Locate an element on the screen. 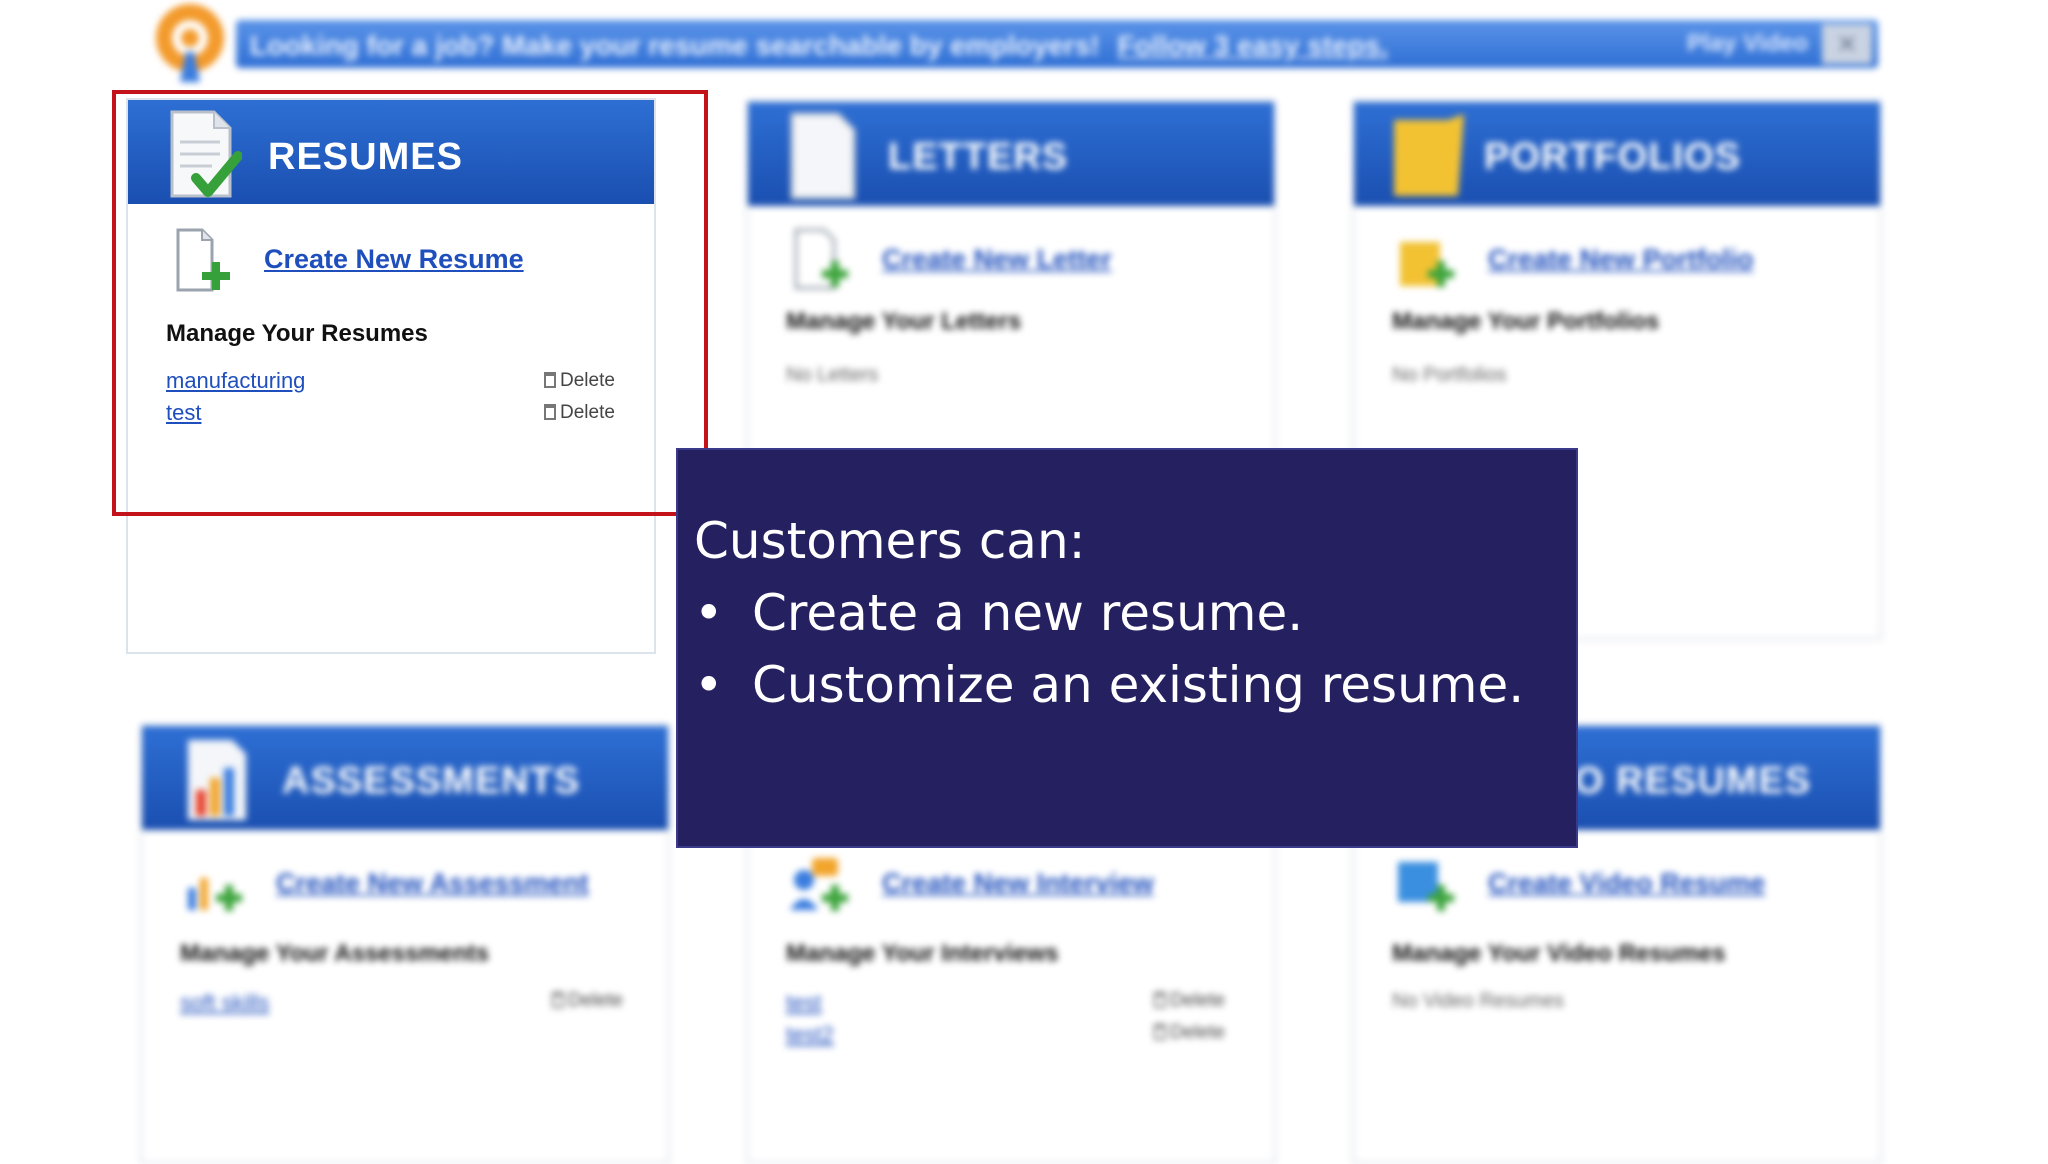 The image size is (2048, 1164). manage-interviews-heading: Manage Your Interviews is located at coordinates (922, 953).